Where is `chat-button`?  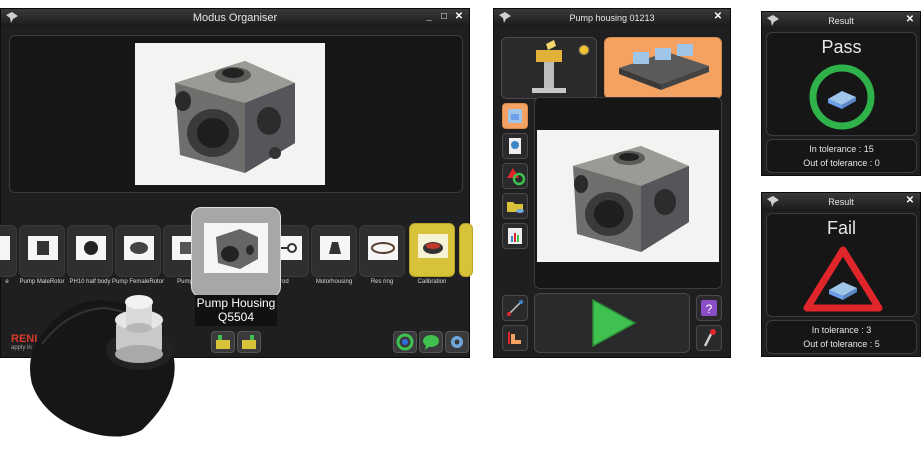
chat-button is located at coordinates (431, 342).